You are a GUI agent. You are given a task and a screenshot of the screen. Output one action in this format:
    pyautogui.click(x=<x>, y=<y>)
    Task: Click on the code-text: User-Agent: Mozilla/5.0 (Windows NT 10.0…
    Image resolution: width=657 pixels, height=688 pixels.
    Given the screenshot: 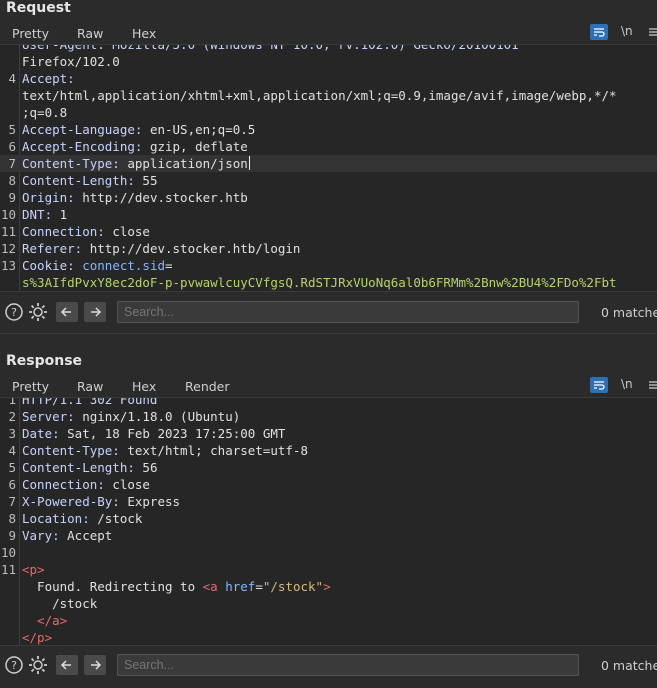 What is the action you would take?
    pyautogui.click(x=270, y=48)
    